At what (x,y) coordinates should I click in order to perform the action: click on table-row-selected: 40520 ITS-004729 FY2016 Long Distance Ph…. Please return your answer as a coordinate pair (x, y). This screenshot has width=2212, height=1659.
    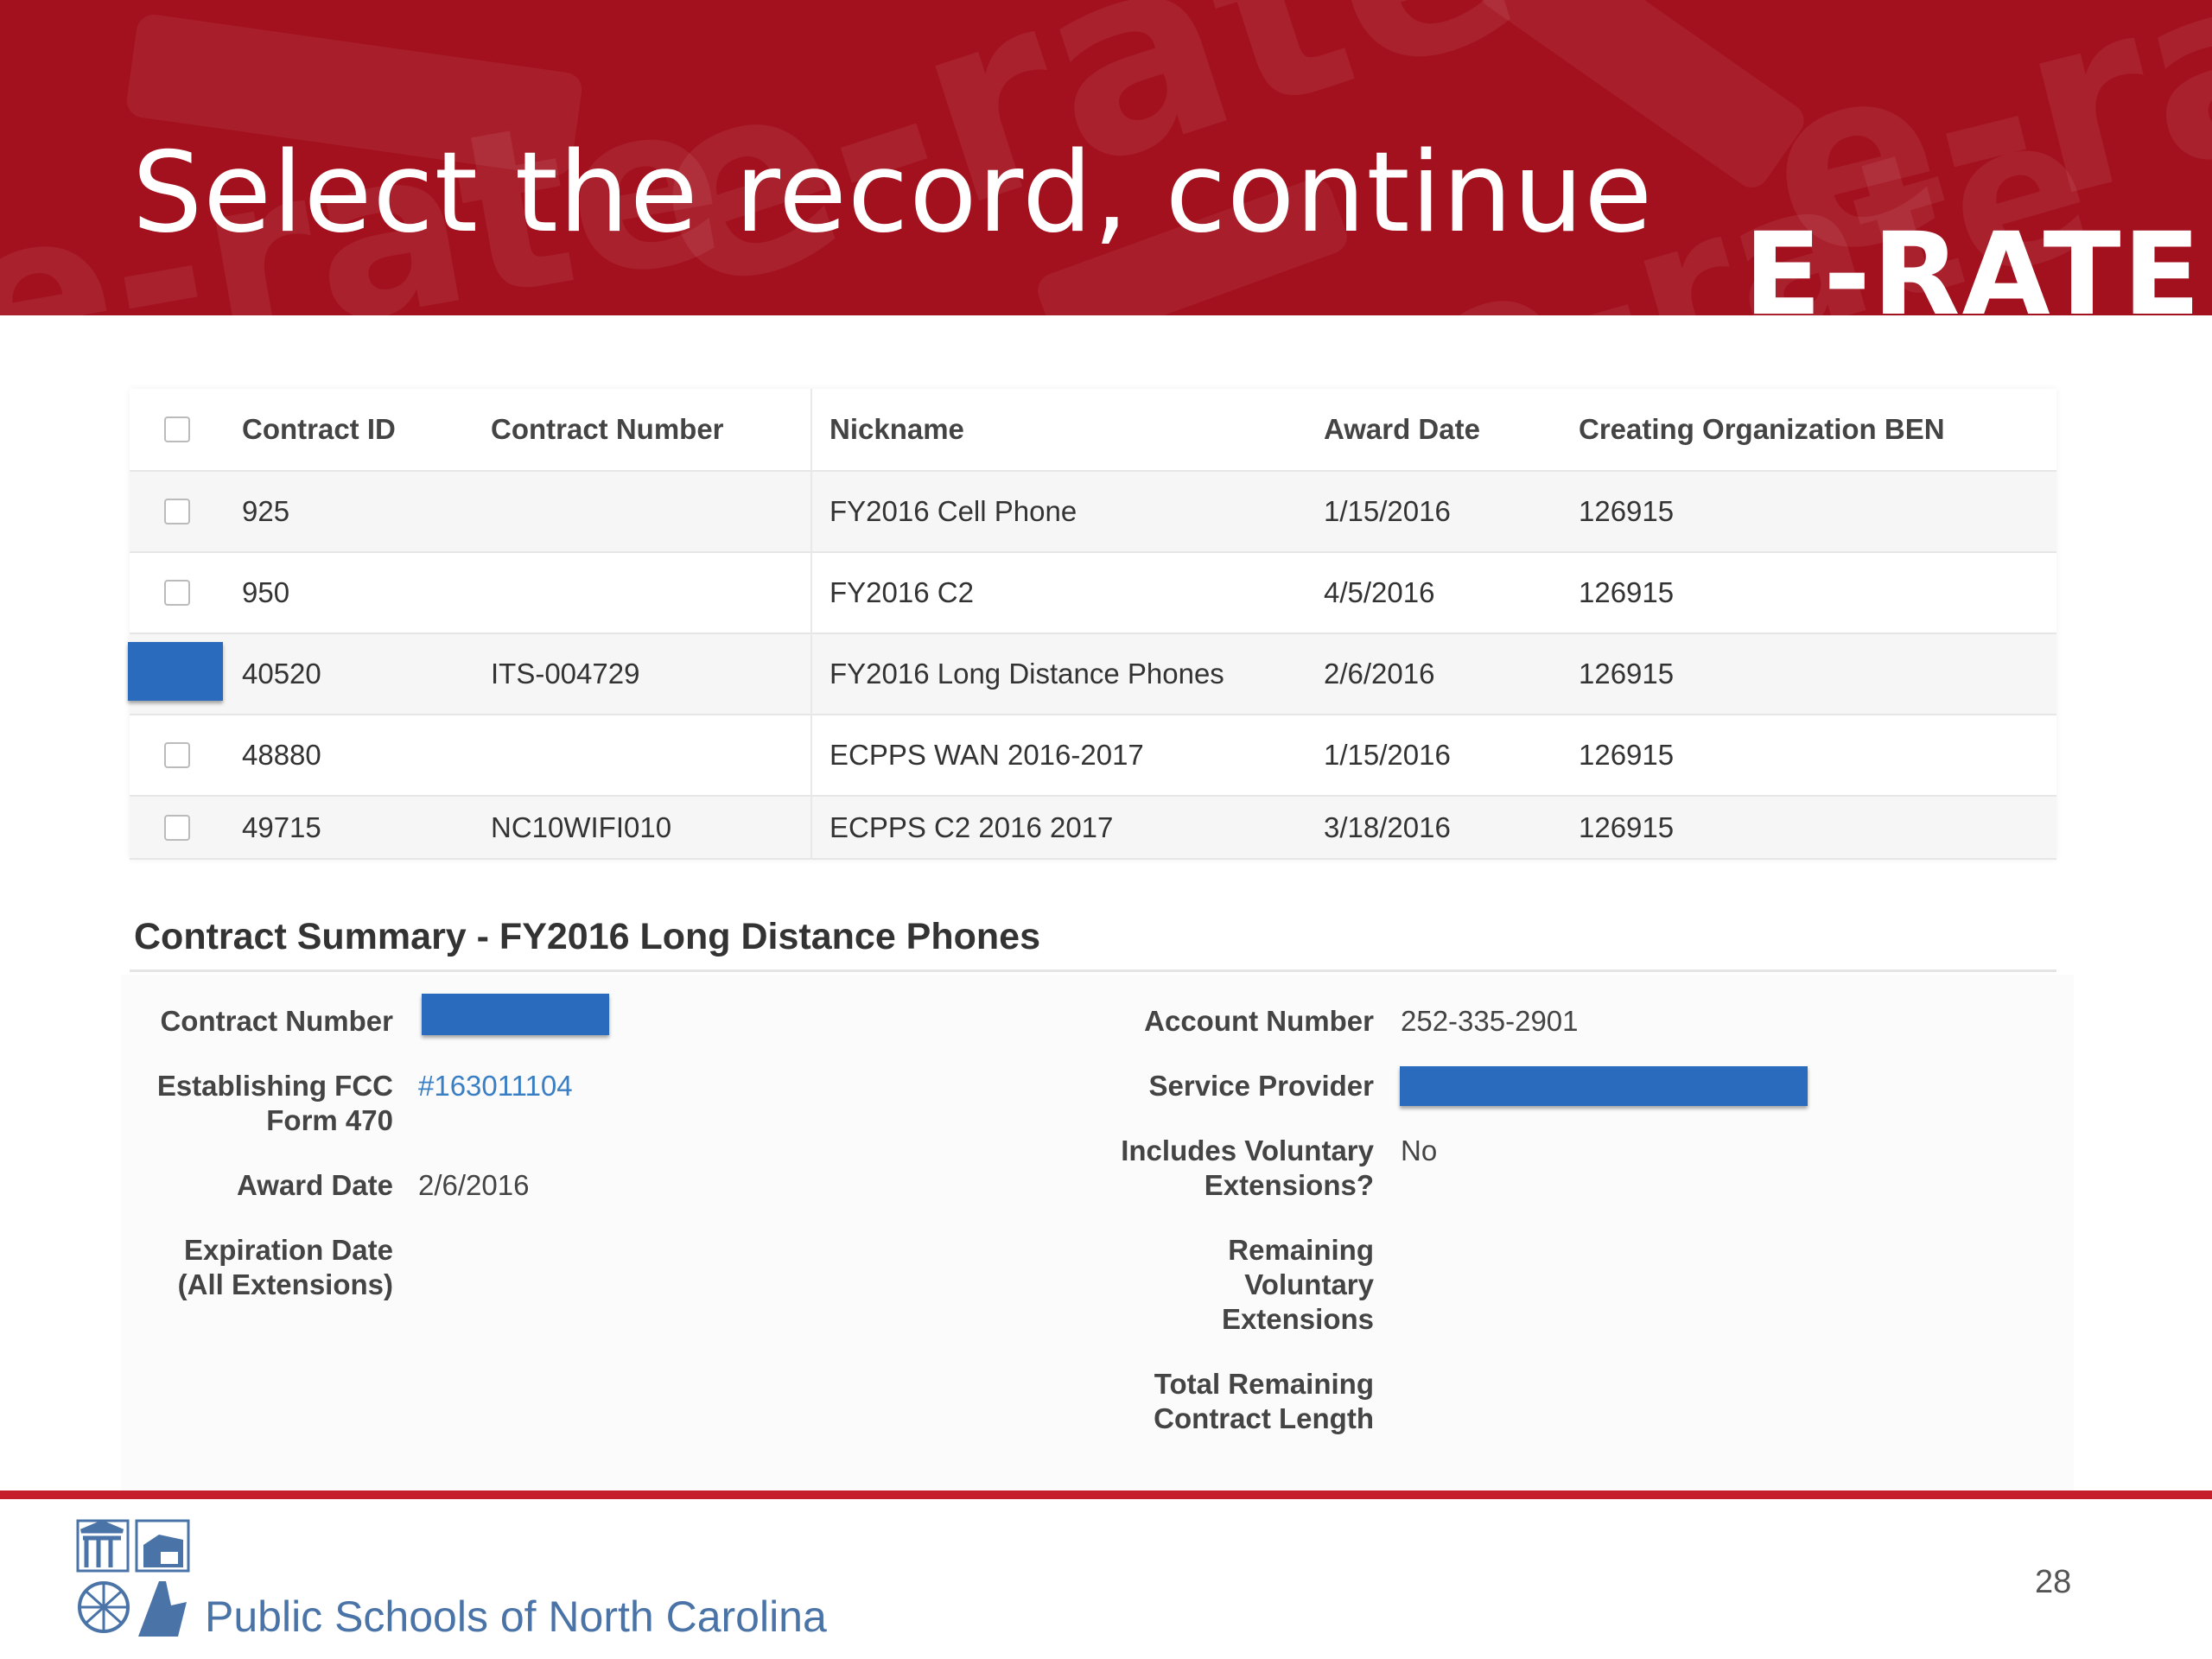
    Looking at the image, I should click on (1093, 674).